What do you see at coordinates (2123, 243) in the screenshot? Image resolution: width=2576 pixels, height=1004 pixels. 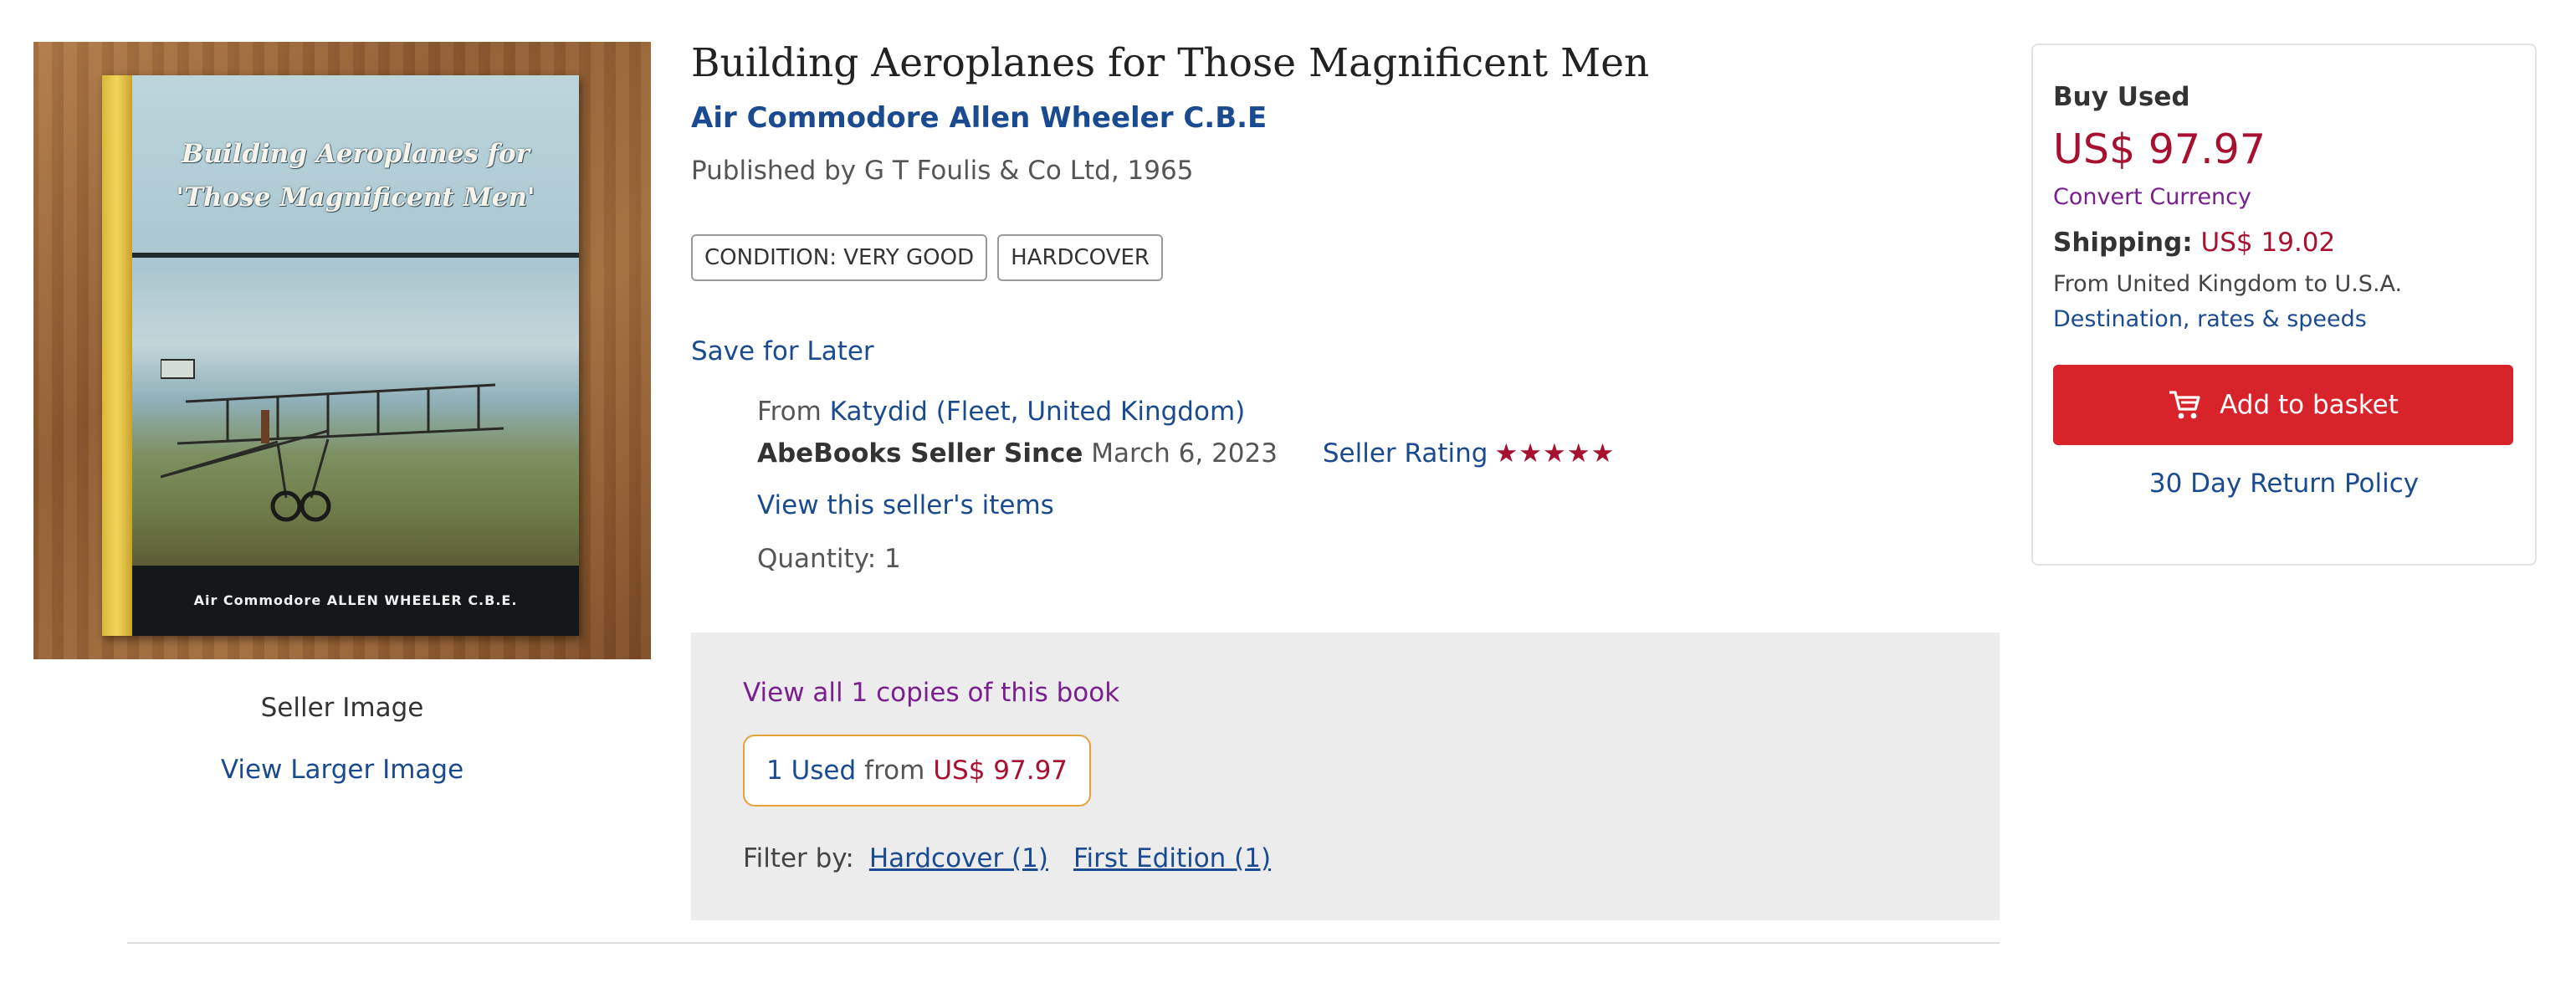 I see `shipping-label: Shipping:` at bounding box center [2123, 243].